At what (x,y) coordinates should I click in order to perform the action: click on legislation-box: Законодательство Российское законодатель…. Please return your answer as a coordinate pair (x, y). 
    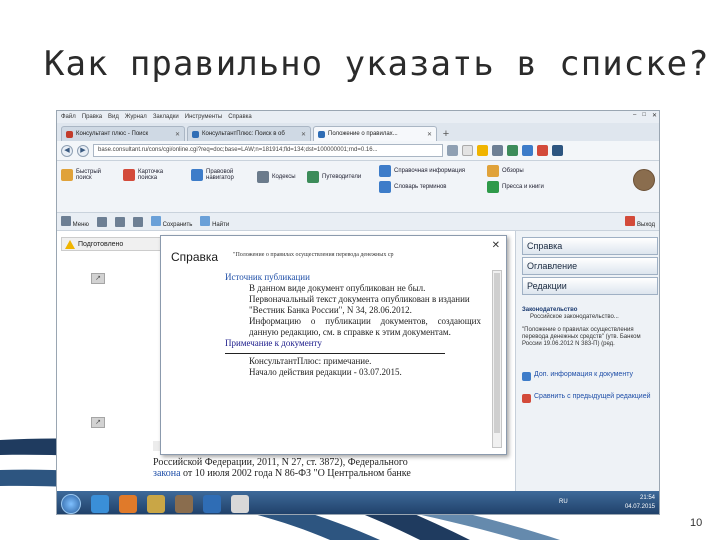
    Looking at the image, I should click on (590, 327).